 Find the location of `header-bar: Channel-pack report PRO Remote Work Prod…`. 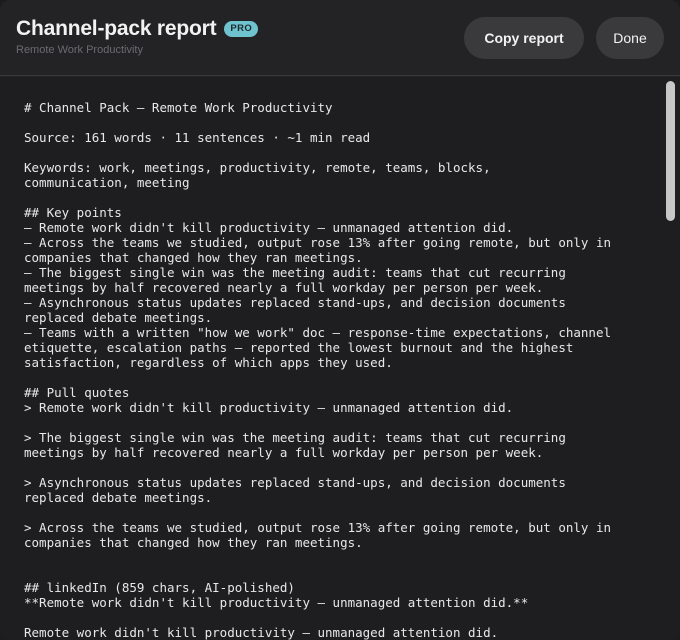

header-bar: Channel-pack report PRO Remote Work Prod… is located at coordinates (340, 38).